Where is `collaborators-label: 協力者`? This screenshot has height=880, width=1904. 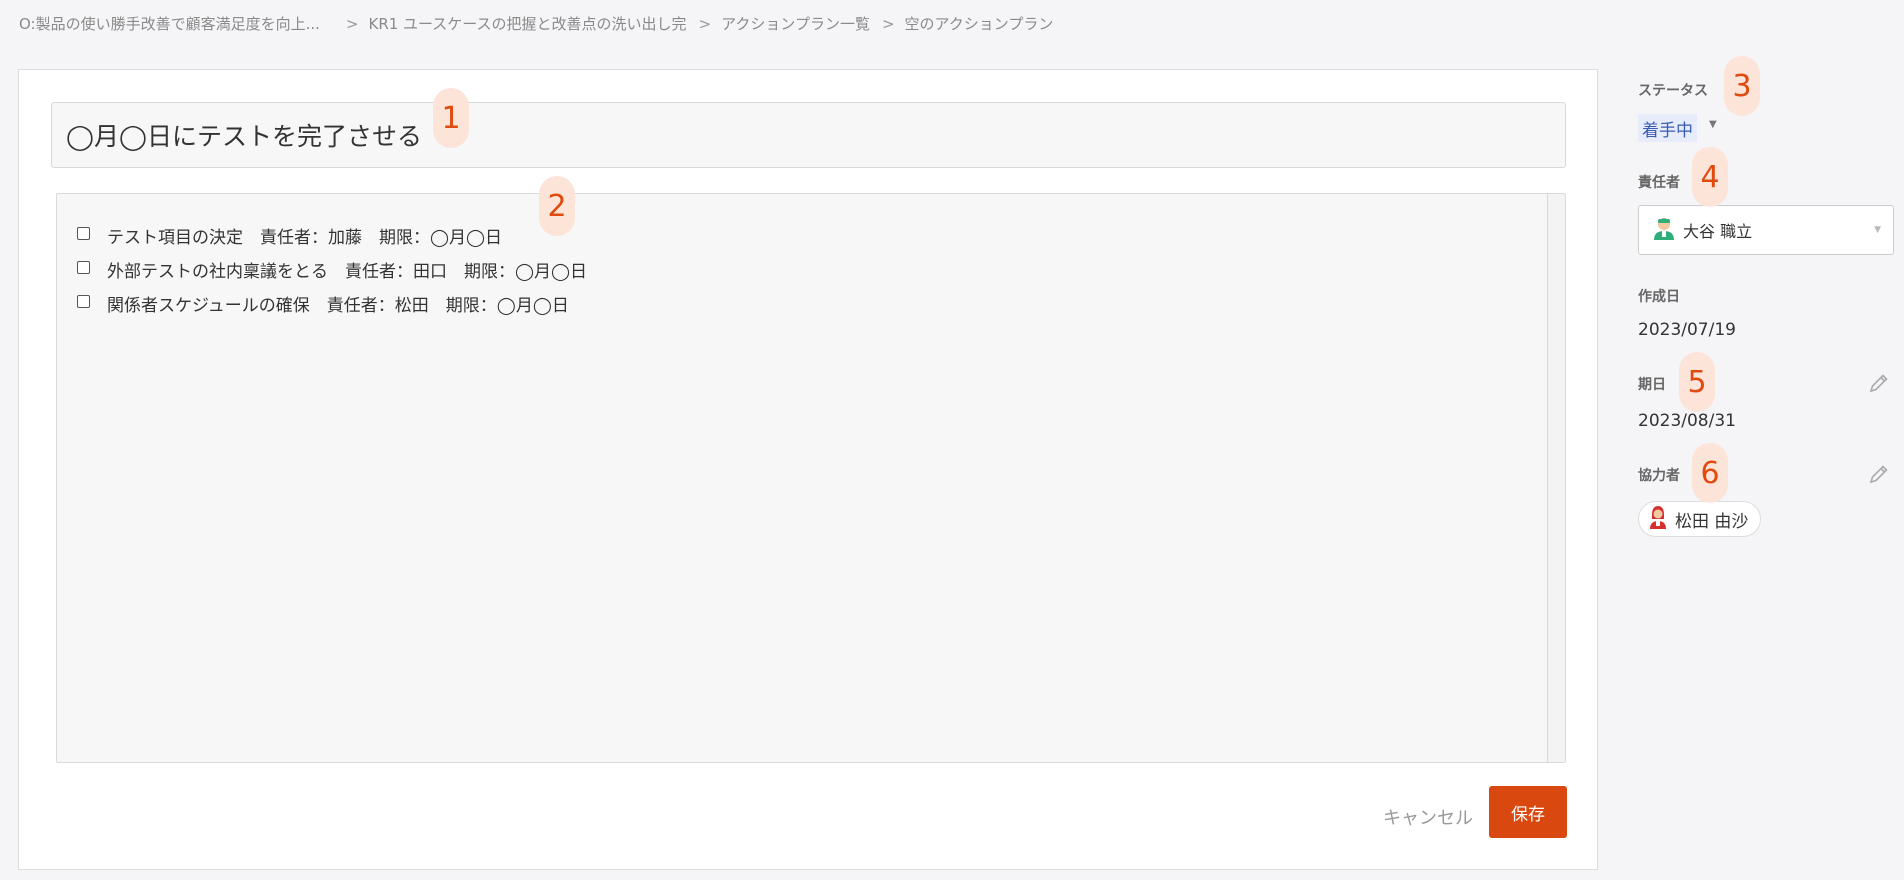
collaborators-label: 協力者 is located at coordinates (1659, 476).